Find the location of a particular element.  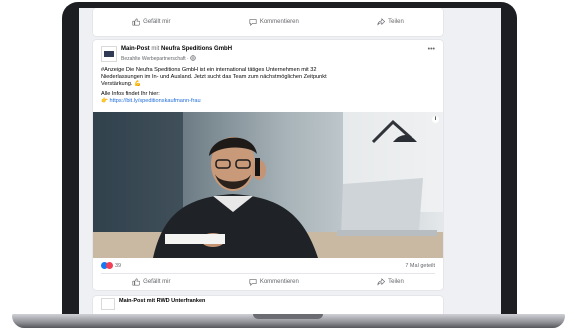

next-post-card: Main-Post mit RWD Unterfranken is located at coordinates (268, 306).